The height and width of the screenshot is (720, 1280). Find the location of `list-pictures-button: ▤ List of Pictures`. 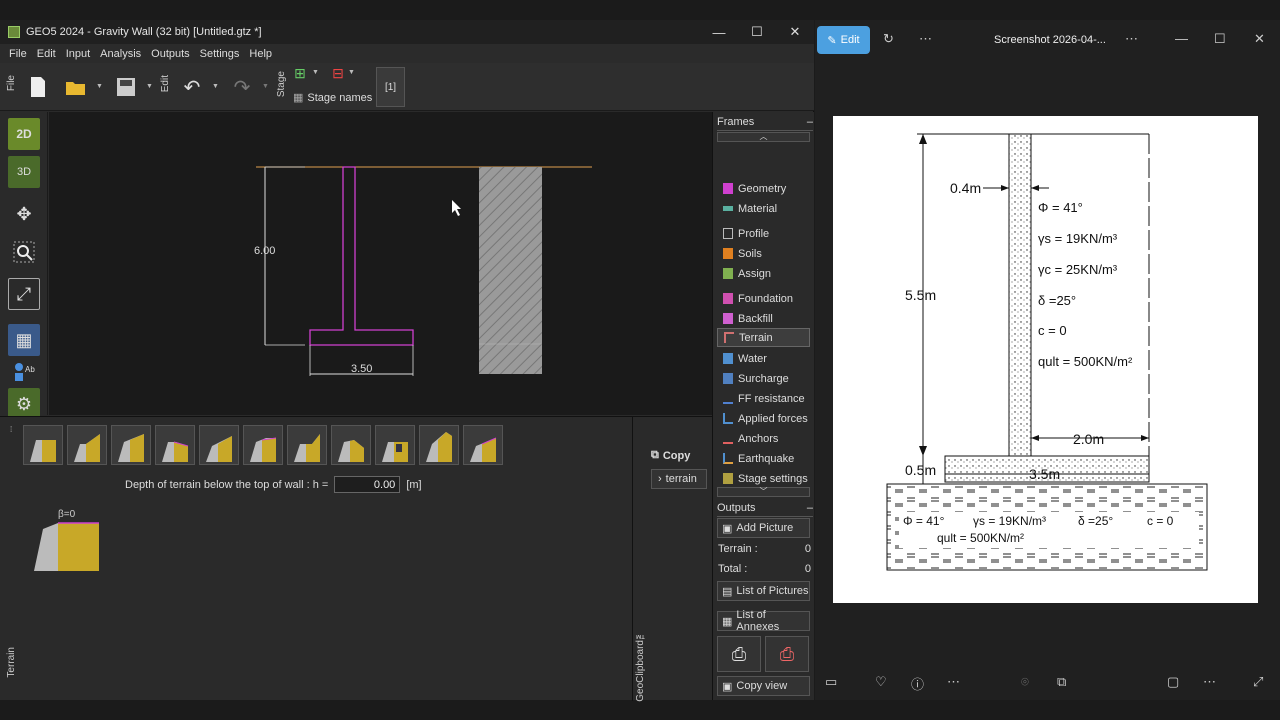

list-pictures-button: ▤ List of Pictures is located at coordinates (763, 591).